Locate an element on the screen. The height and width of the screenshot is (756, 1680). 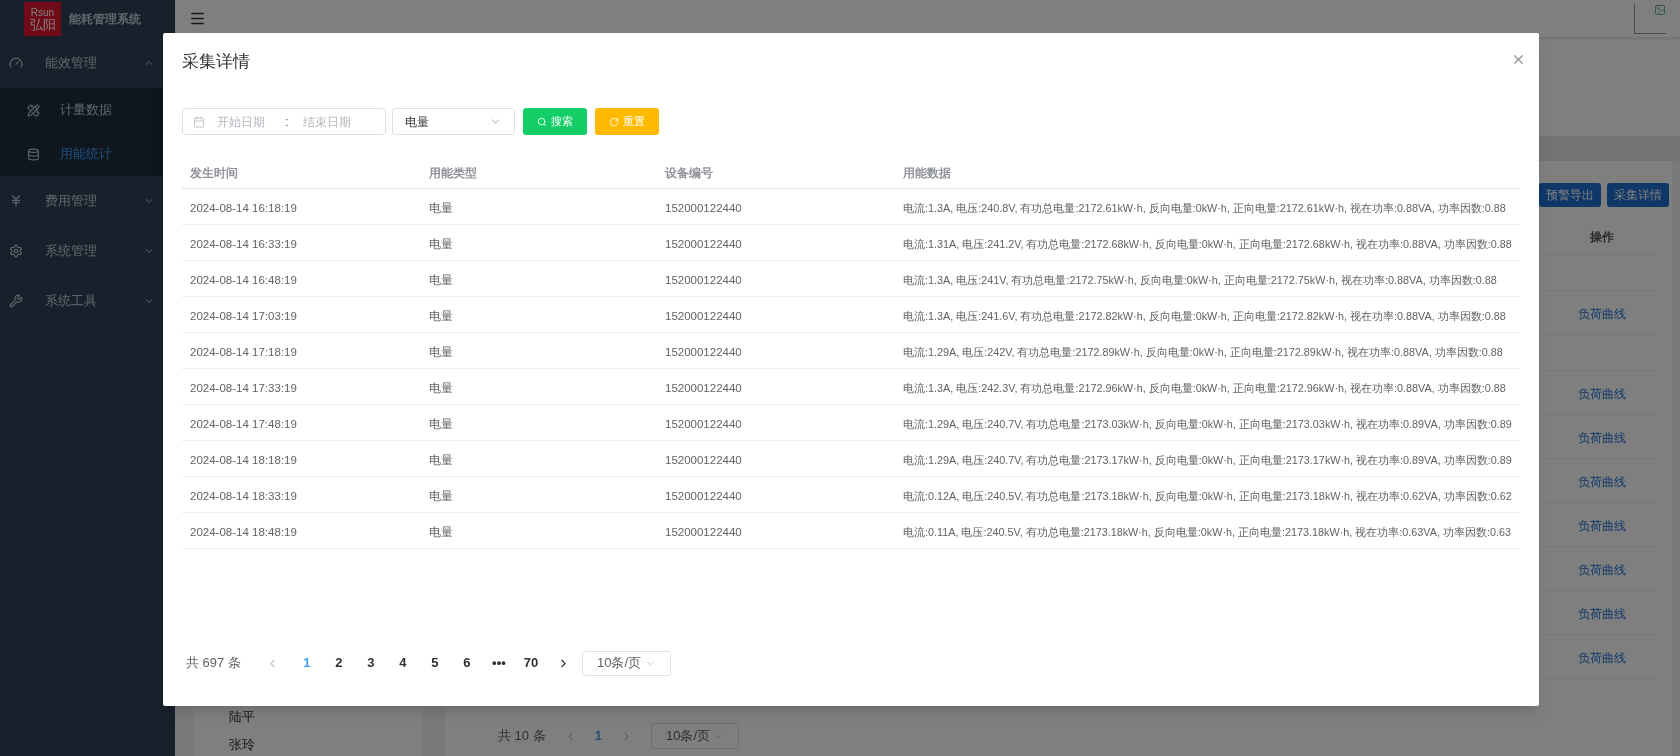
close-icon is located at coordinates (1518, 59).